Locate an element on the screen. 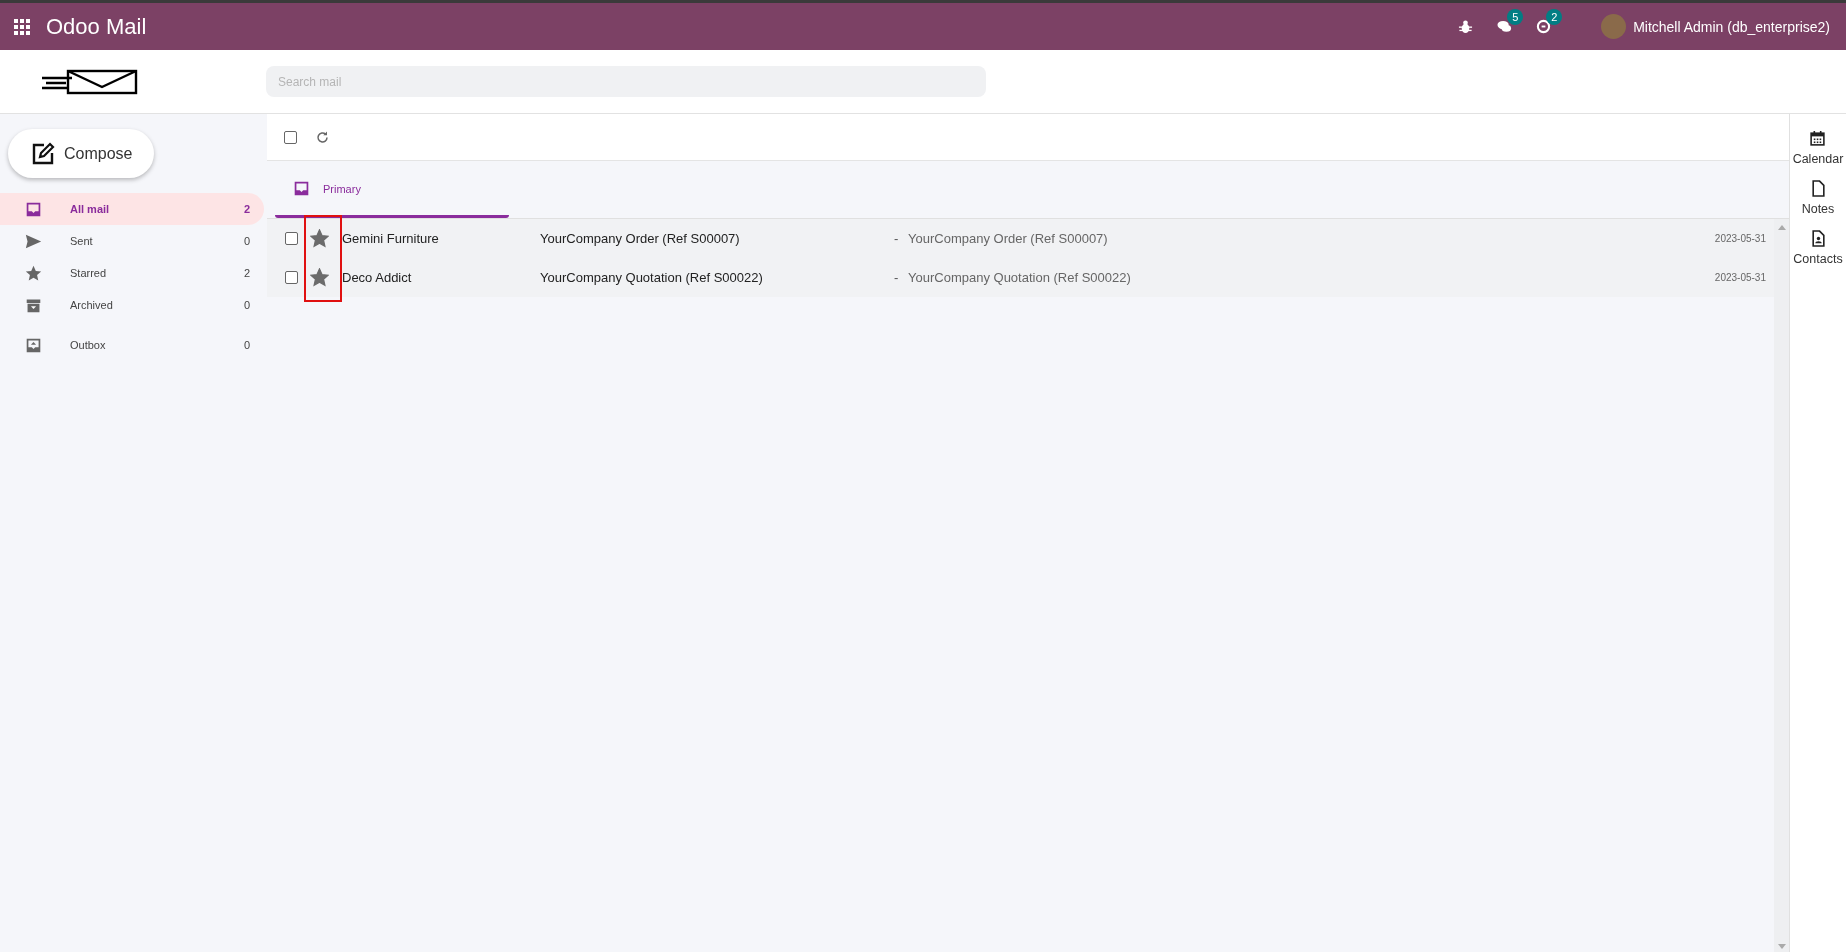 The height and width of the screenshot is (952, 1846). side-app-link: Calendar is located at coordinates (1818, 148).